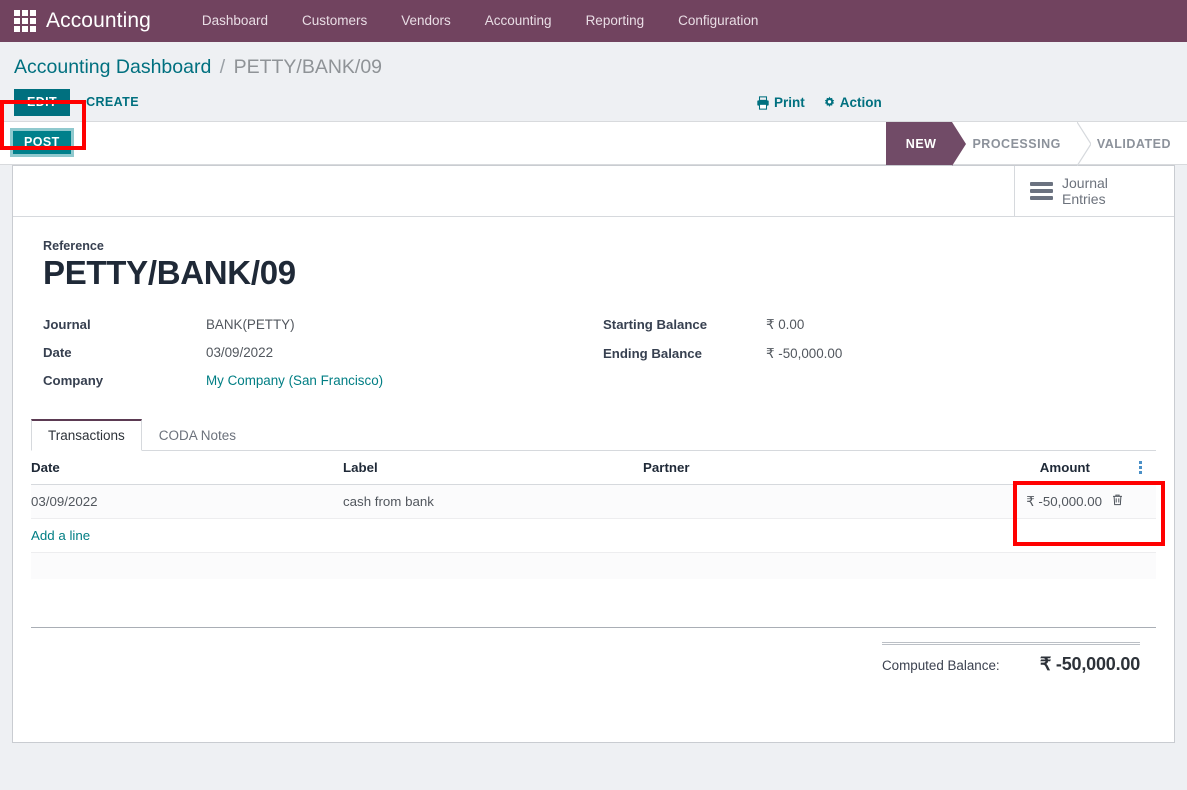 This screenshot has width=1187, height=790. I want to click on field-company-label: Company, so click(73, 381).